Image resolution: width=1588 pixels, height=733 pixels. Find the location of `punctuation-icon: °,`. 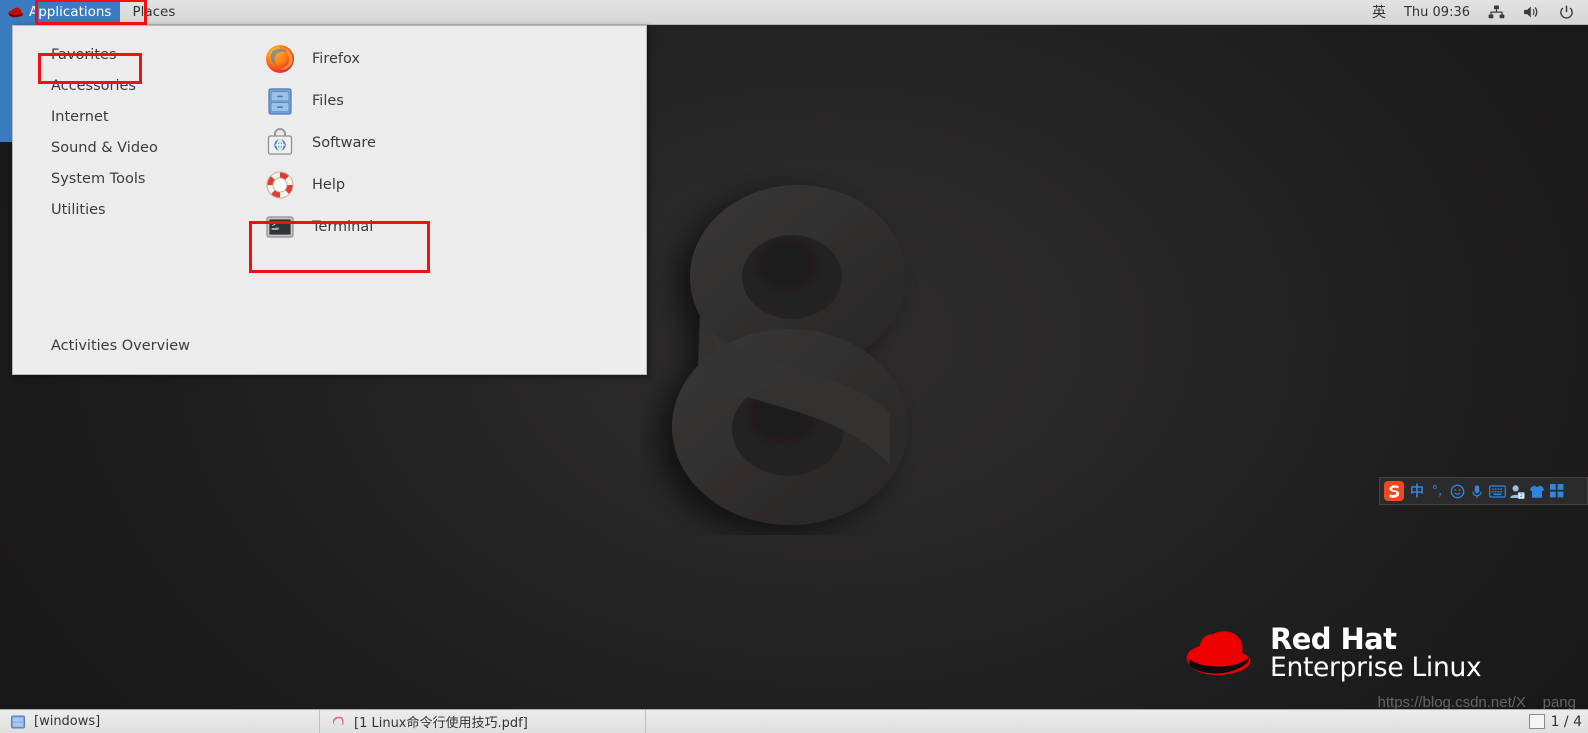

punctuation-icon: °, is located at coordinates (1437, 491).